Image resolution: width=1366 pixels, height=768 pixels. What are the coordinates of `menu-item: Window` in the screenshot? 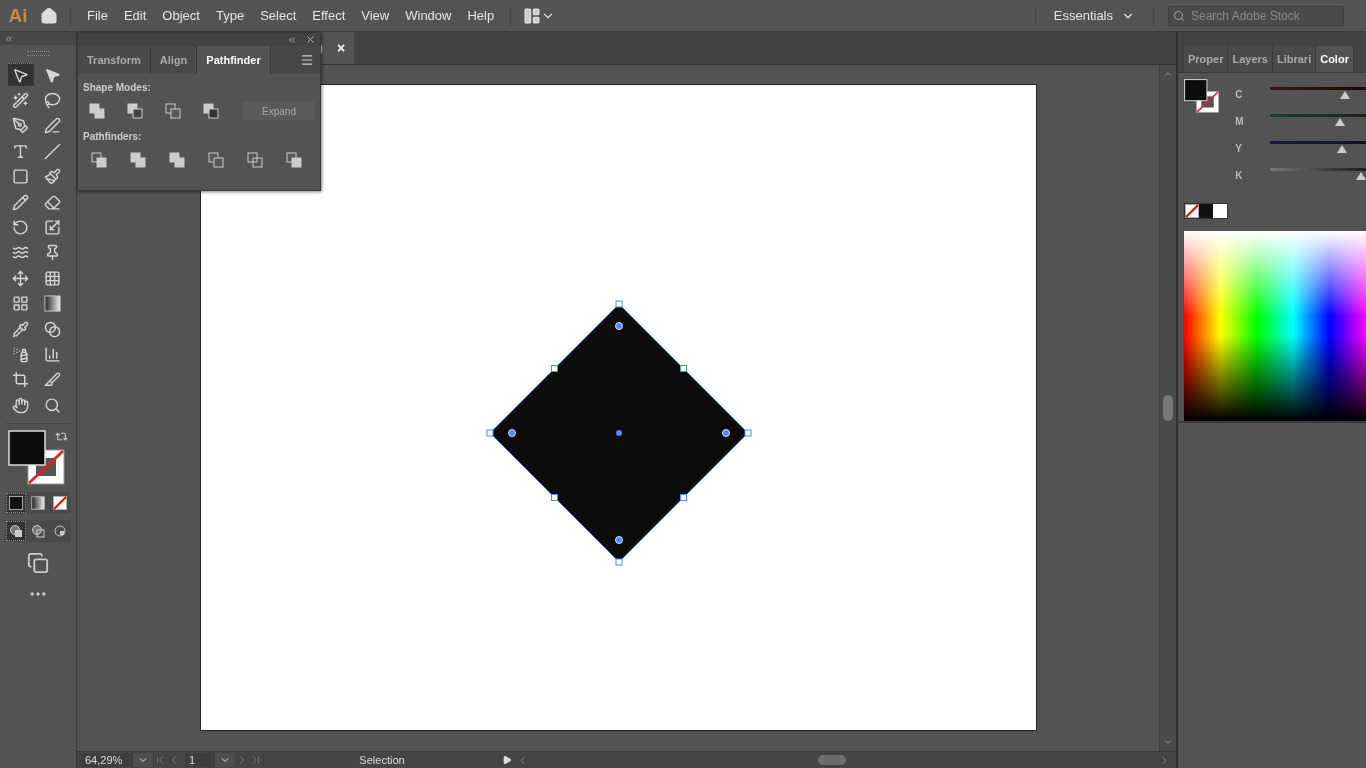 It's located at (428, 15).